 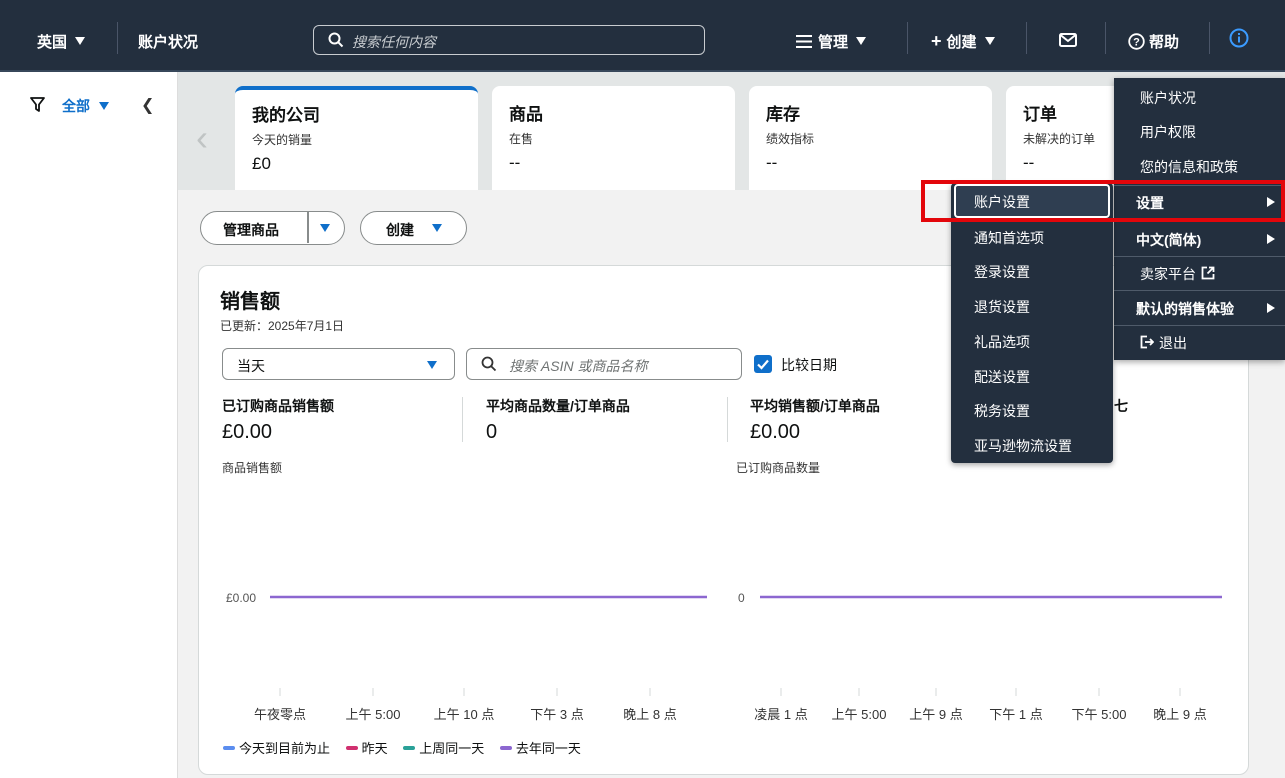 I want to click on compare-dates-checkbox, so click(x=763, y=364).